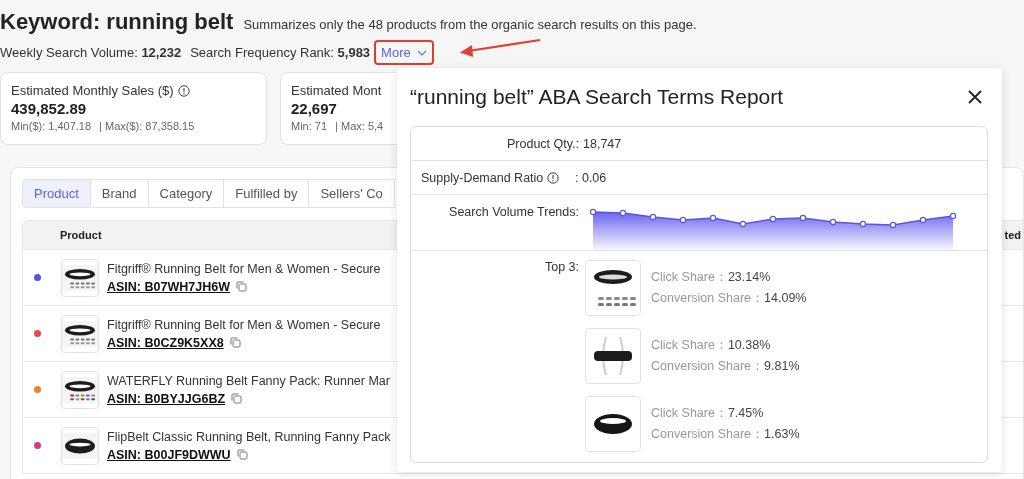 Image resolution: width=1024 pixels, height=479 pixels. Describe the element at coordinates (975, 97) in the screenshot. I see `close-icon` at that location.